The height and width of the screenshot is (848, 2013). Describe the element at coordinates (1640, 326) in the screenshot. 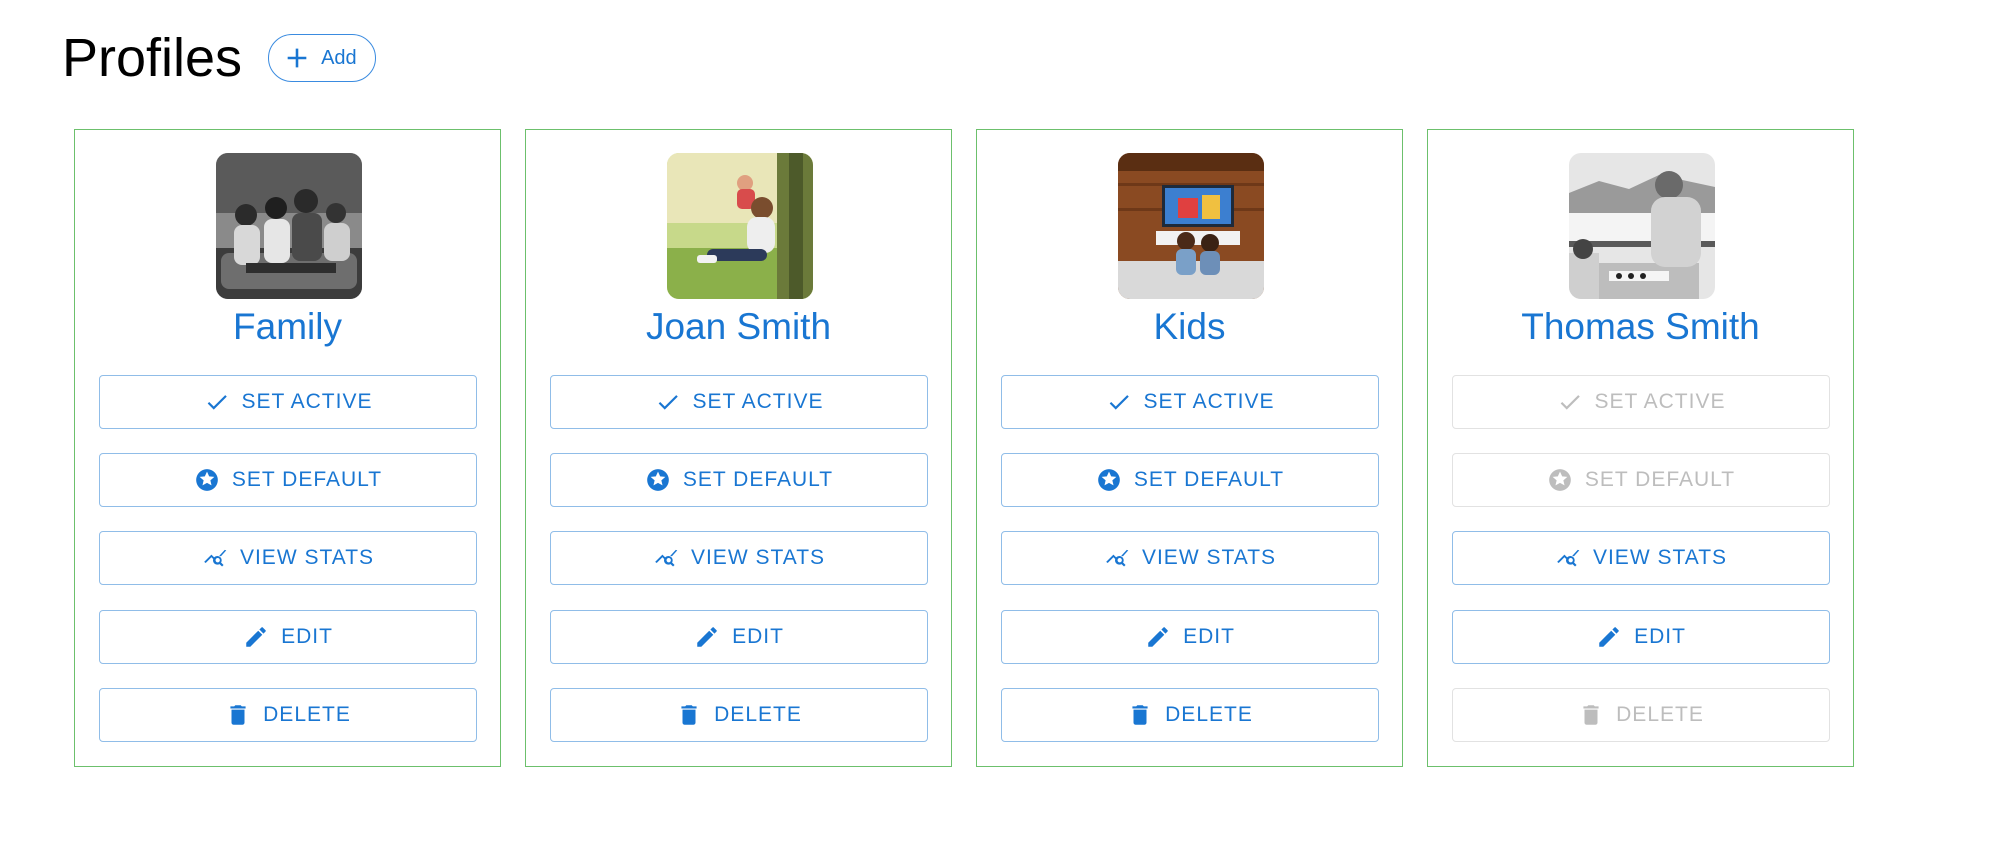

I see `profile-name: Thomas Smith` at that location.